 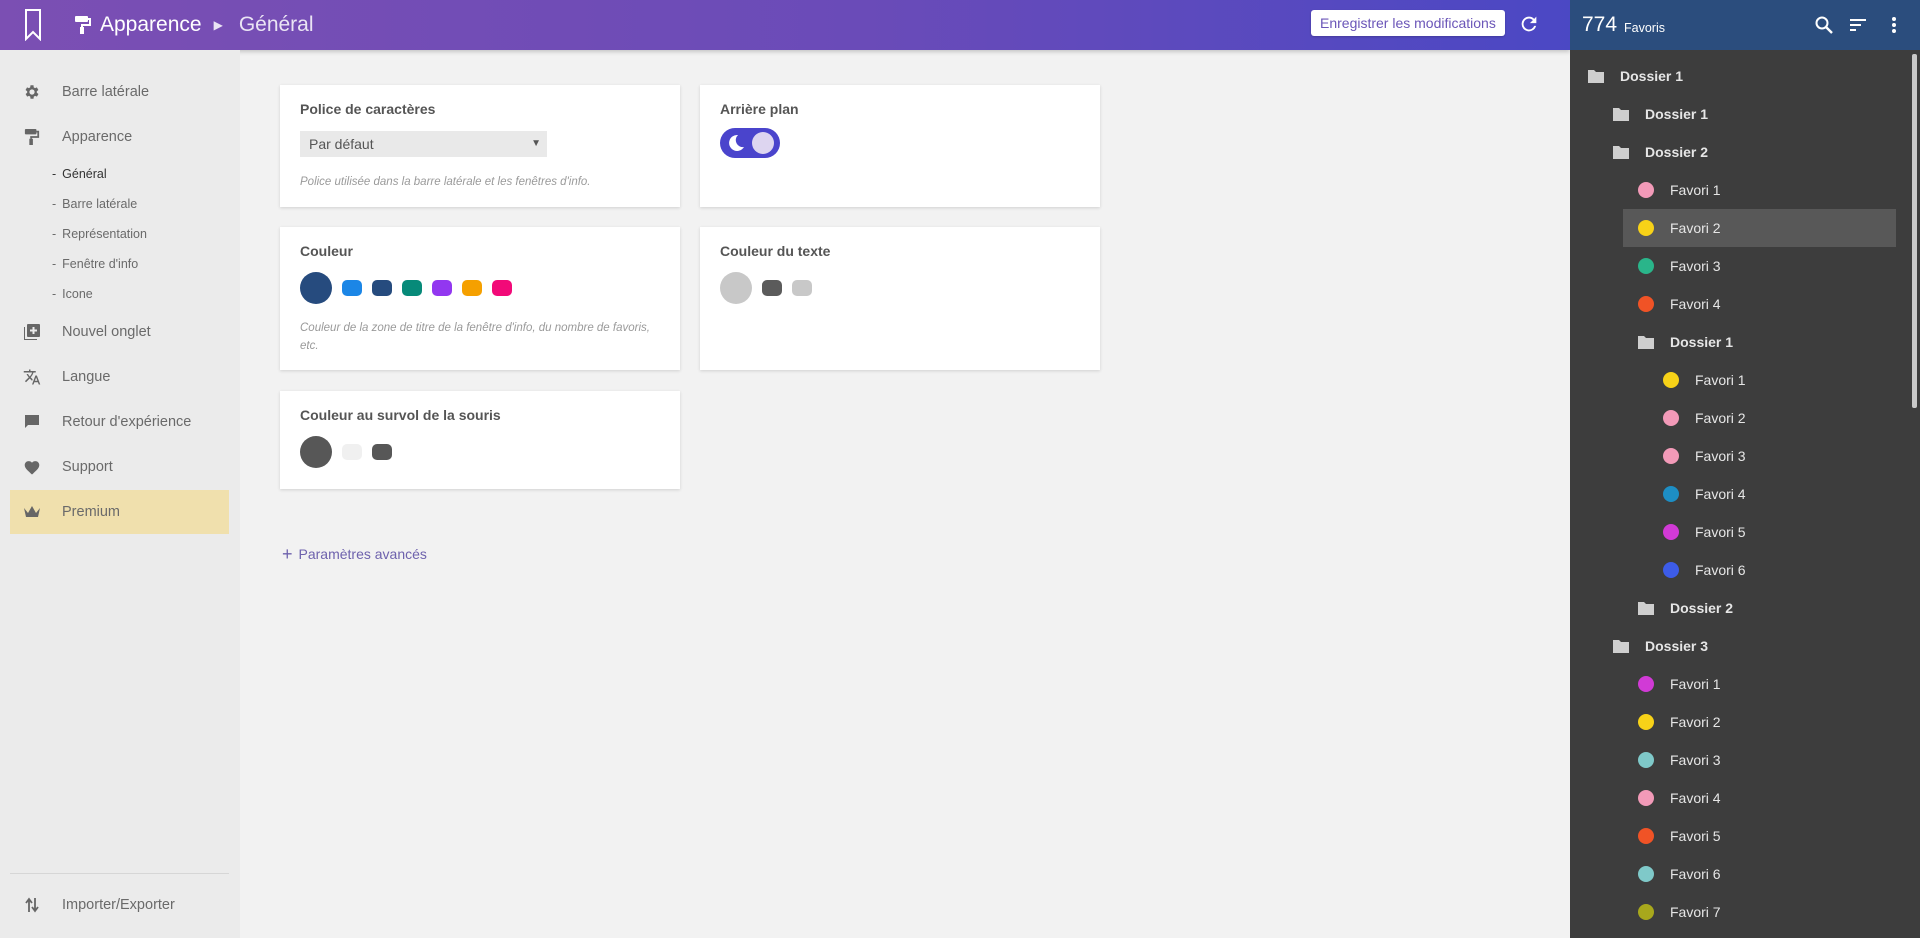 I want to click on subnav-item-icon: - Icone, so click(x=72, y=294).